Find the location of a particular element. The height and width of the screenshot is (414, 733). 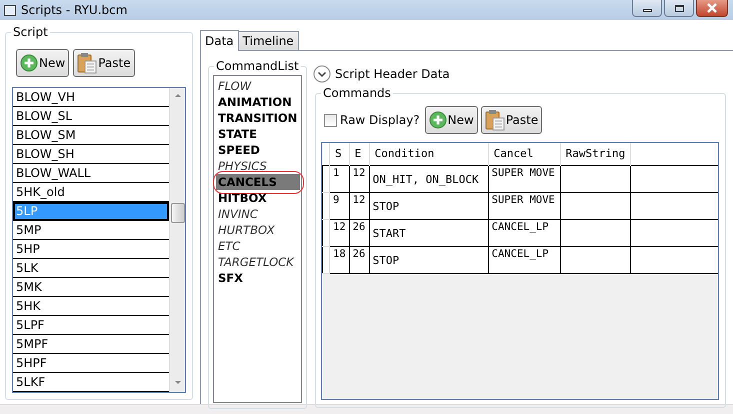

close-button is located at coordinates (712, 8).